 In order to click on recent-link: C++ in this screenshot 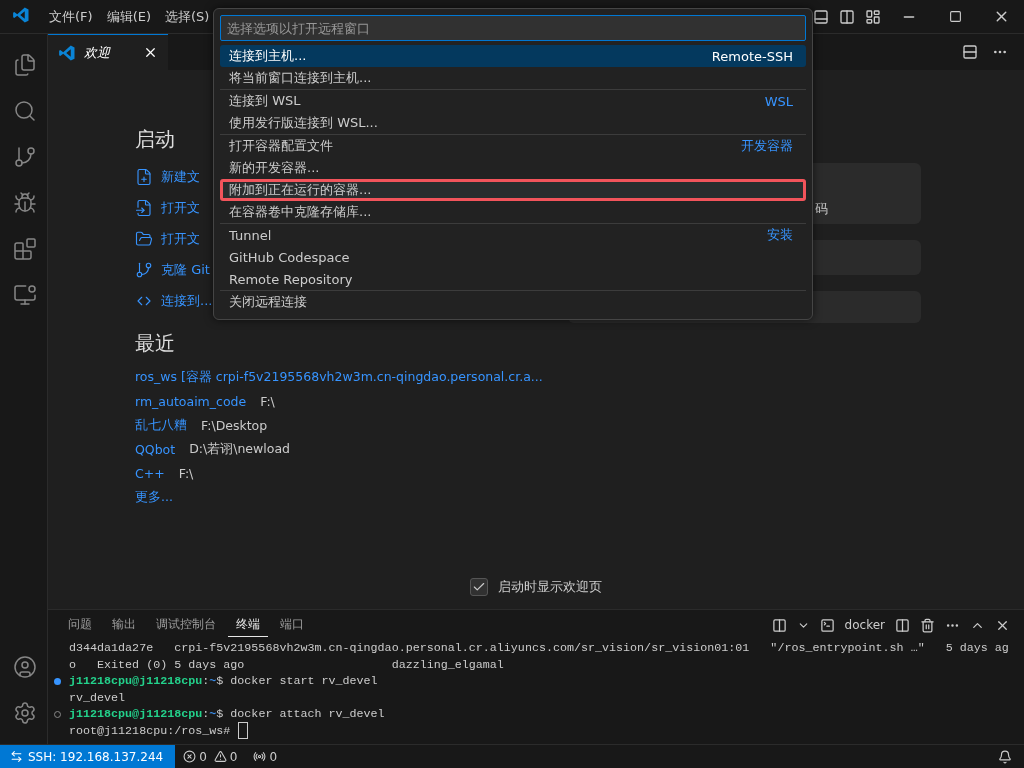, I will do `click(150, 473)`.